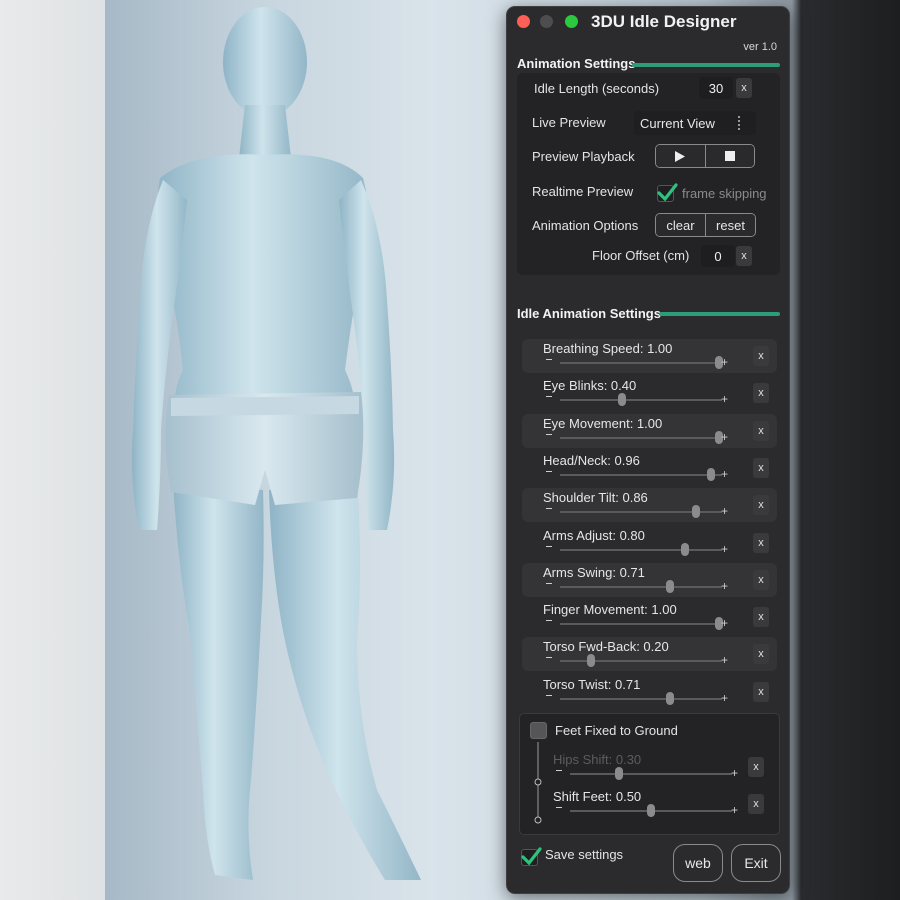  Describe the element at coordinates (595, 498) in the screenshot. I see `shoulder-tilt-slider-label: Shoulder Tilt: 0.86` at that location.